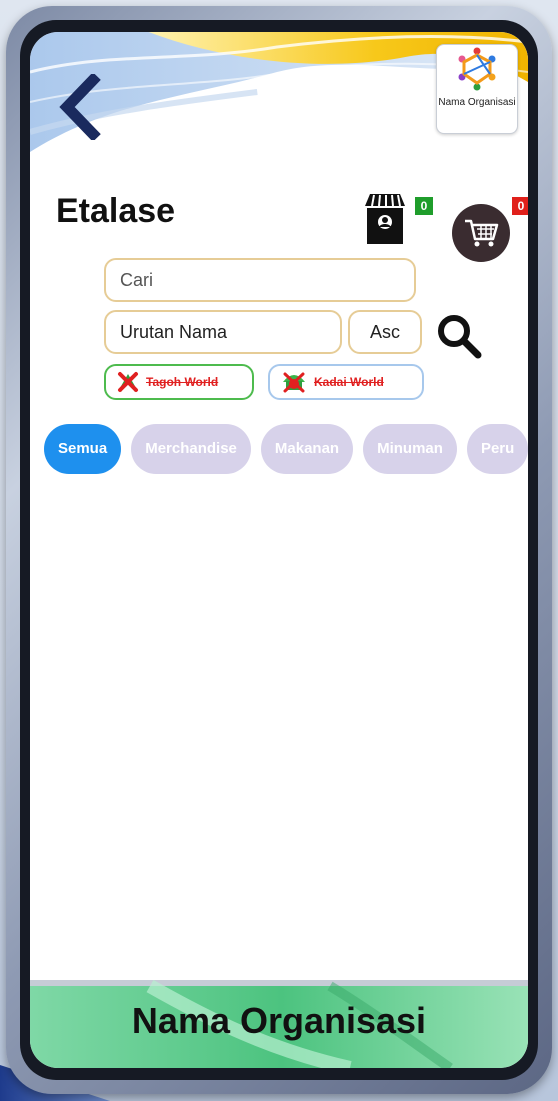  I want to click on filter-chip-kadai-world: Kadai World, so click(346, 382).